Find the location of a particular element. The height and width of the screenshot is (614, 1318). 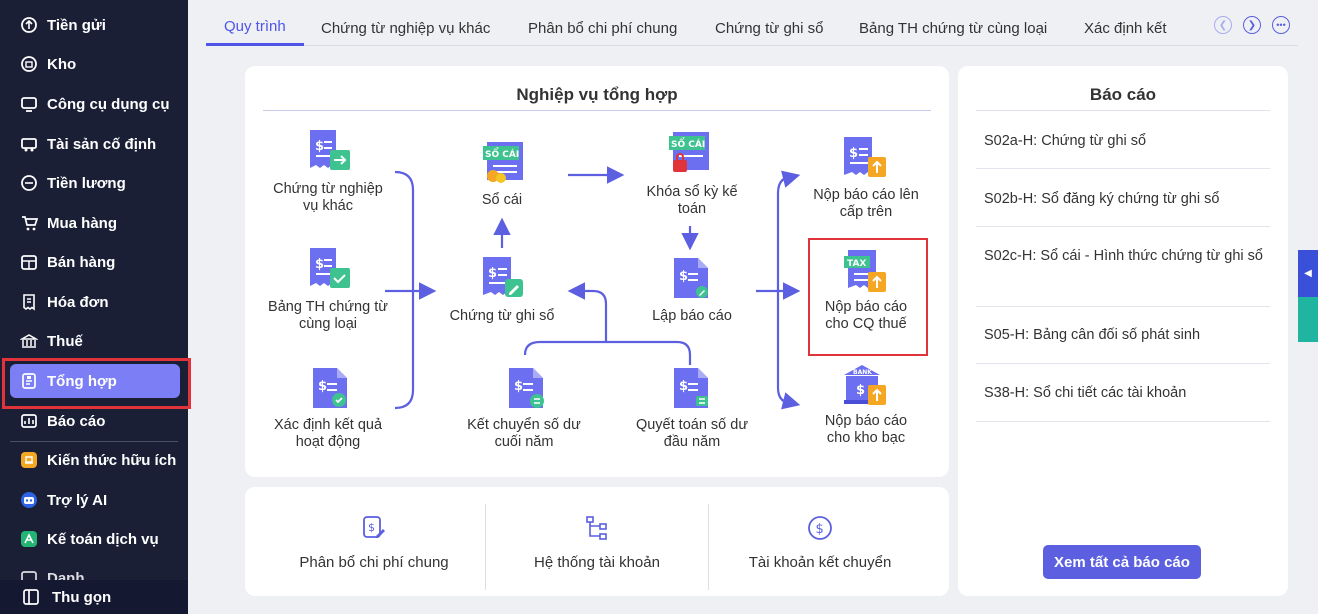

document-check-icon: $ is located at coordinates (329, 271).